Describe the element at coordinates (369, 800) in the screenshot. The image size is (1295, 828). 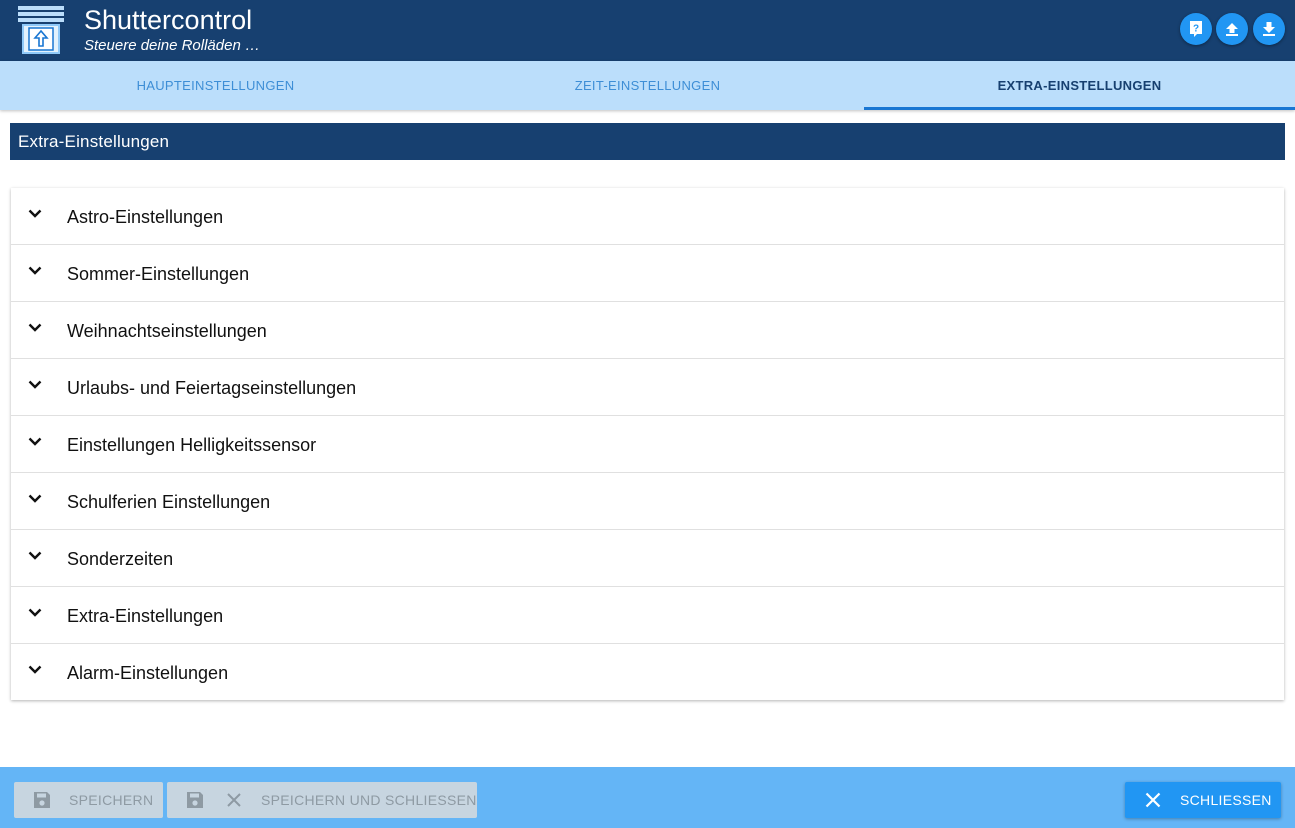
I see `save-and-close-button-label: SPEICHERN UND SCHLIESSEN` at that location.